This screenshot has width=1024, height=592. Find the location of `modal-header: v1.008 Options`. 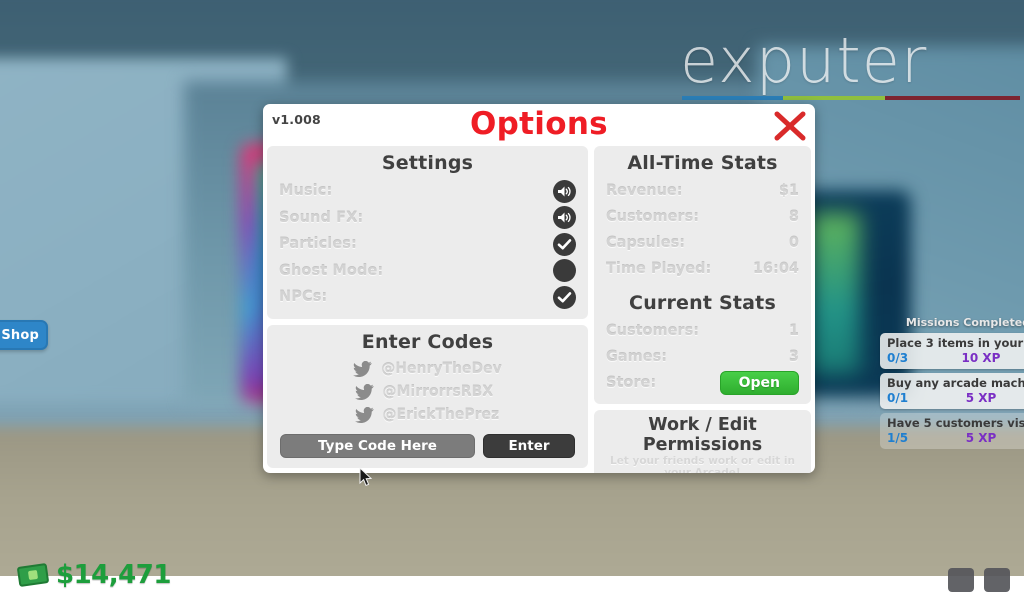

modal-header: v1.008 Options is located at coordinates (539, 126).